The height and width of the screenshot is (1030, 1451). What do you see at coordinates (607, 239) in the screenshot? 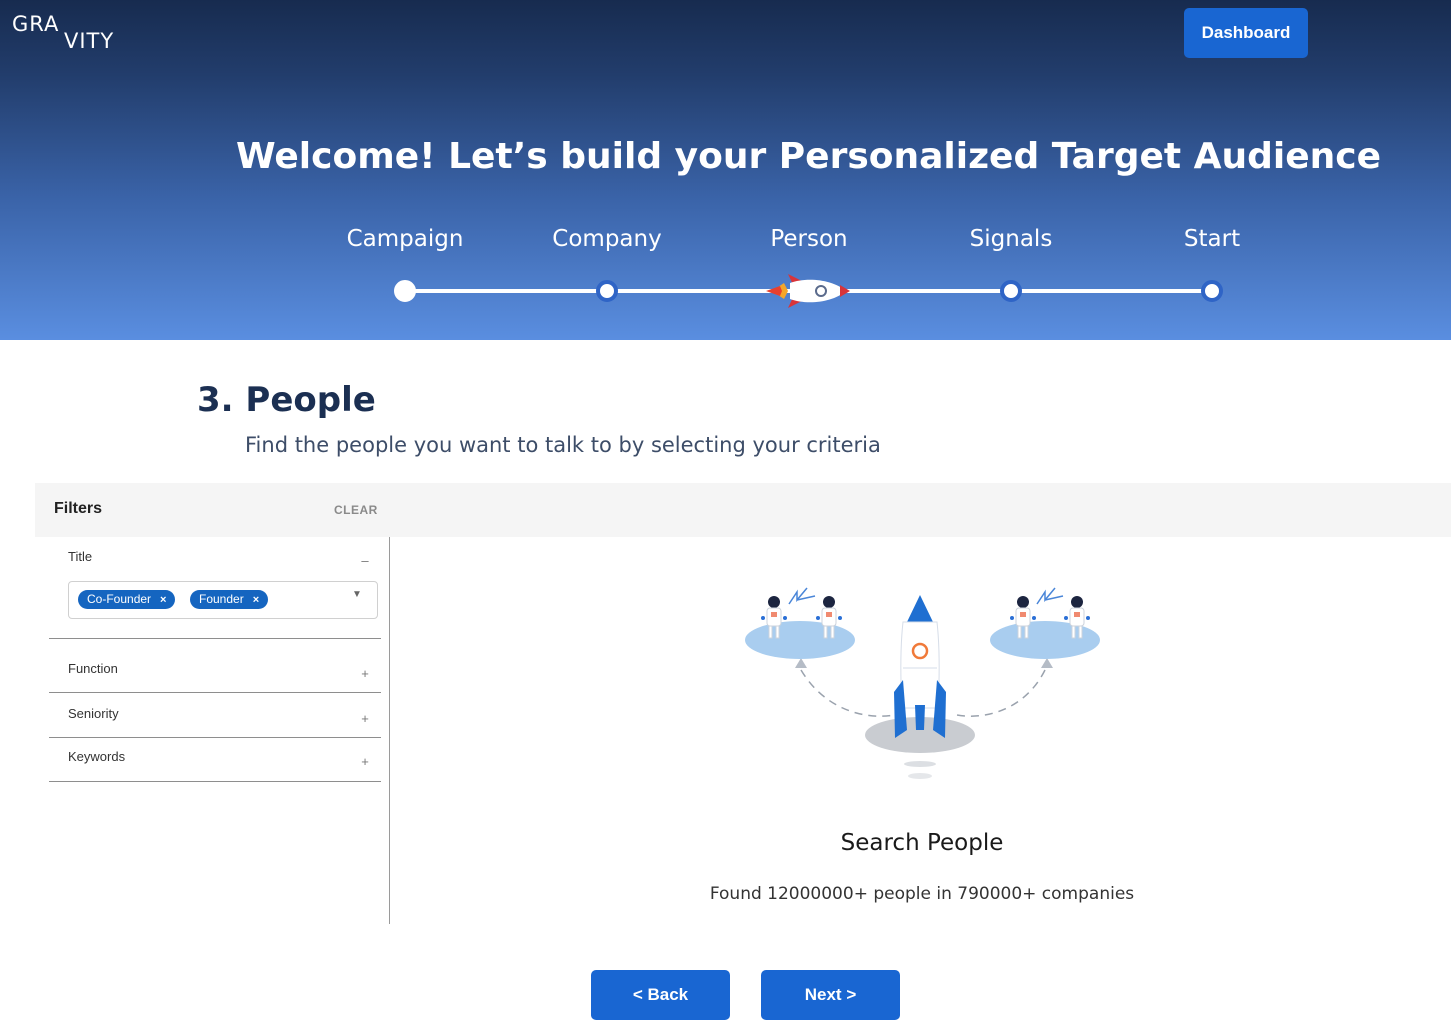
I see `step-label-company: Company` at bounding box center [607, 239].